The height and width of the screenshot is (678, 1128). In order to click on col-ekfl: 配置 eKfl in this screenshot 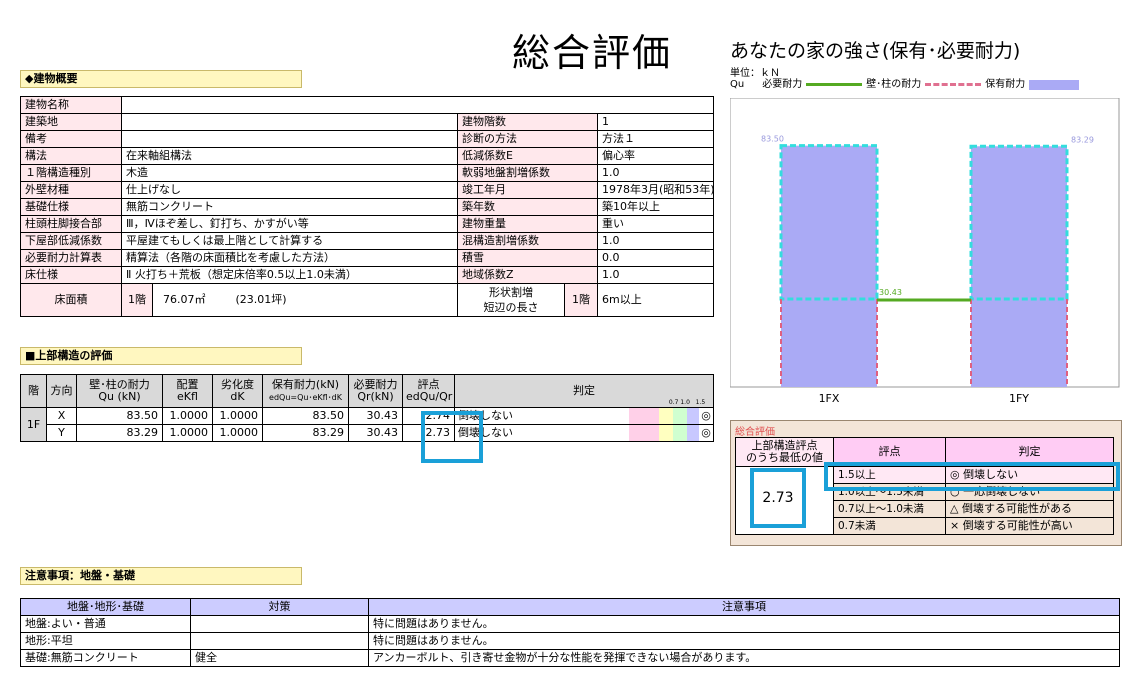, I will do `click(187, 391)`.